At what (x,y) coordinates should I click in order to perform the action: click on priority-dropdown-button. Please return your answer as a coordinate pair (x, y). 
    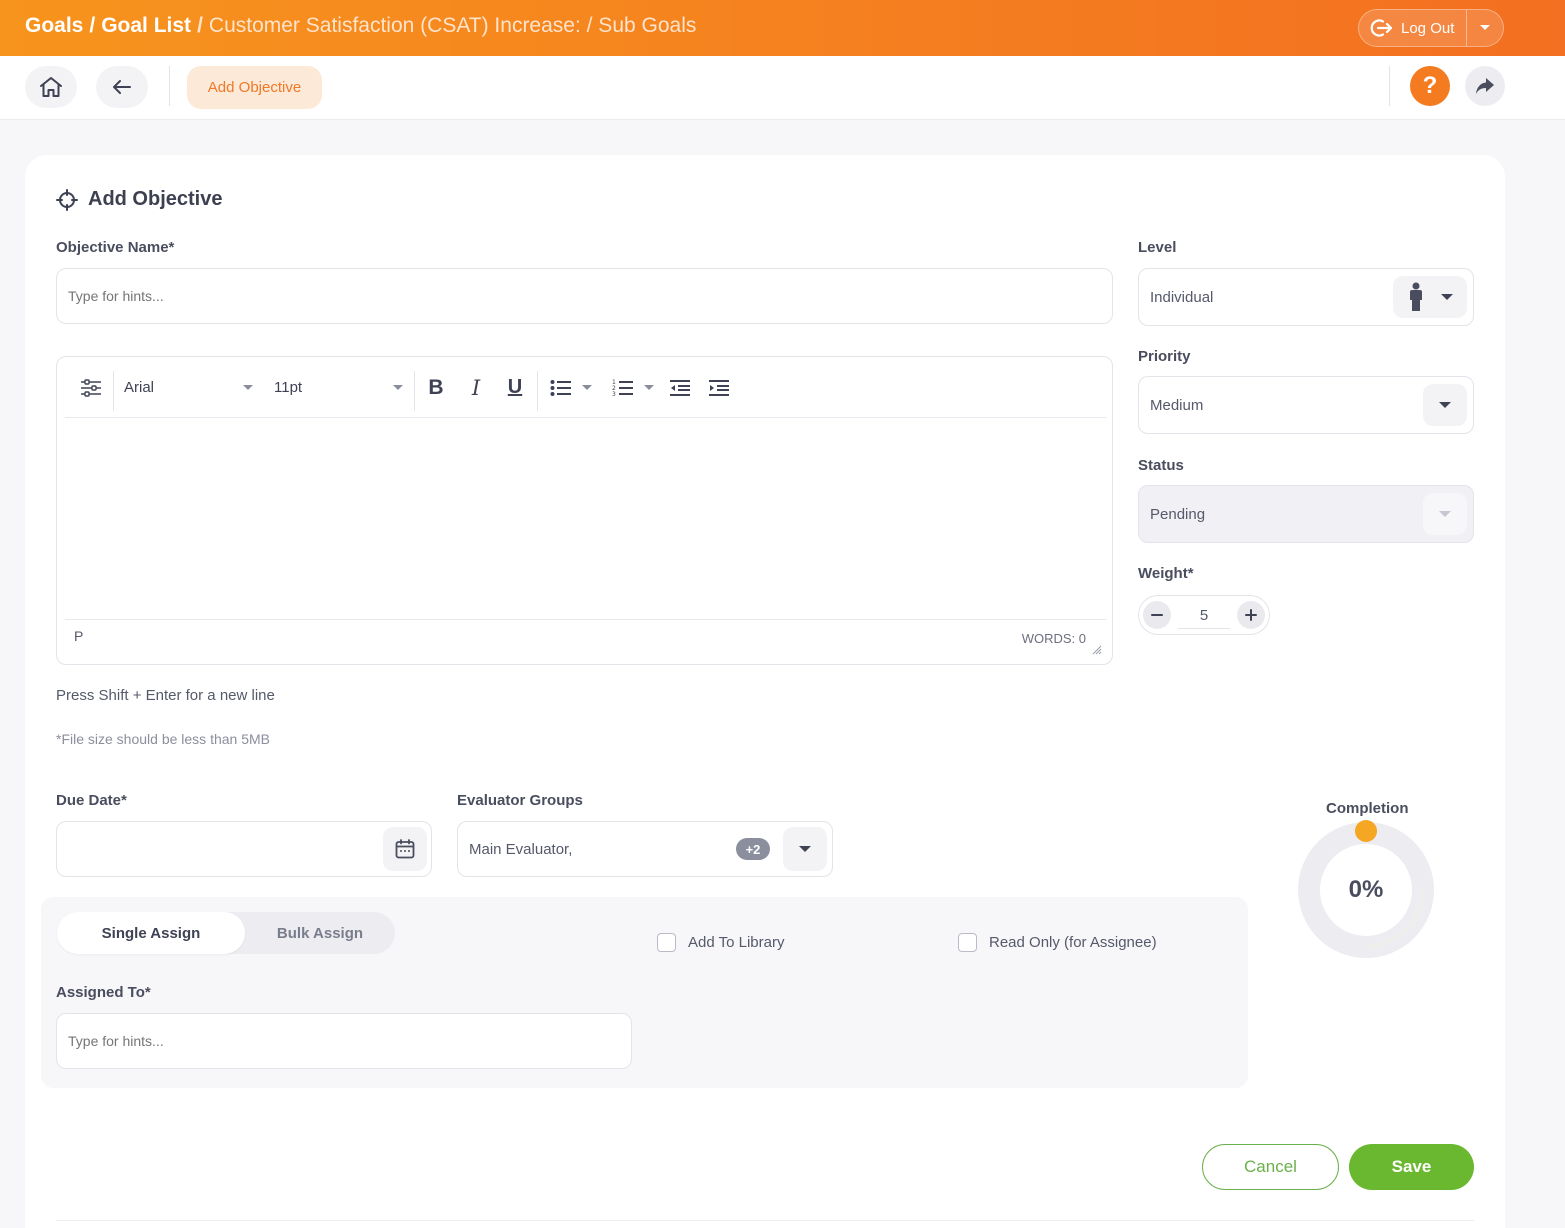
    Looking at the image, I should click on (1445, 405).